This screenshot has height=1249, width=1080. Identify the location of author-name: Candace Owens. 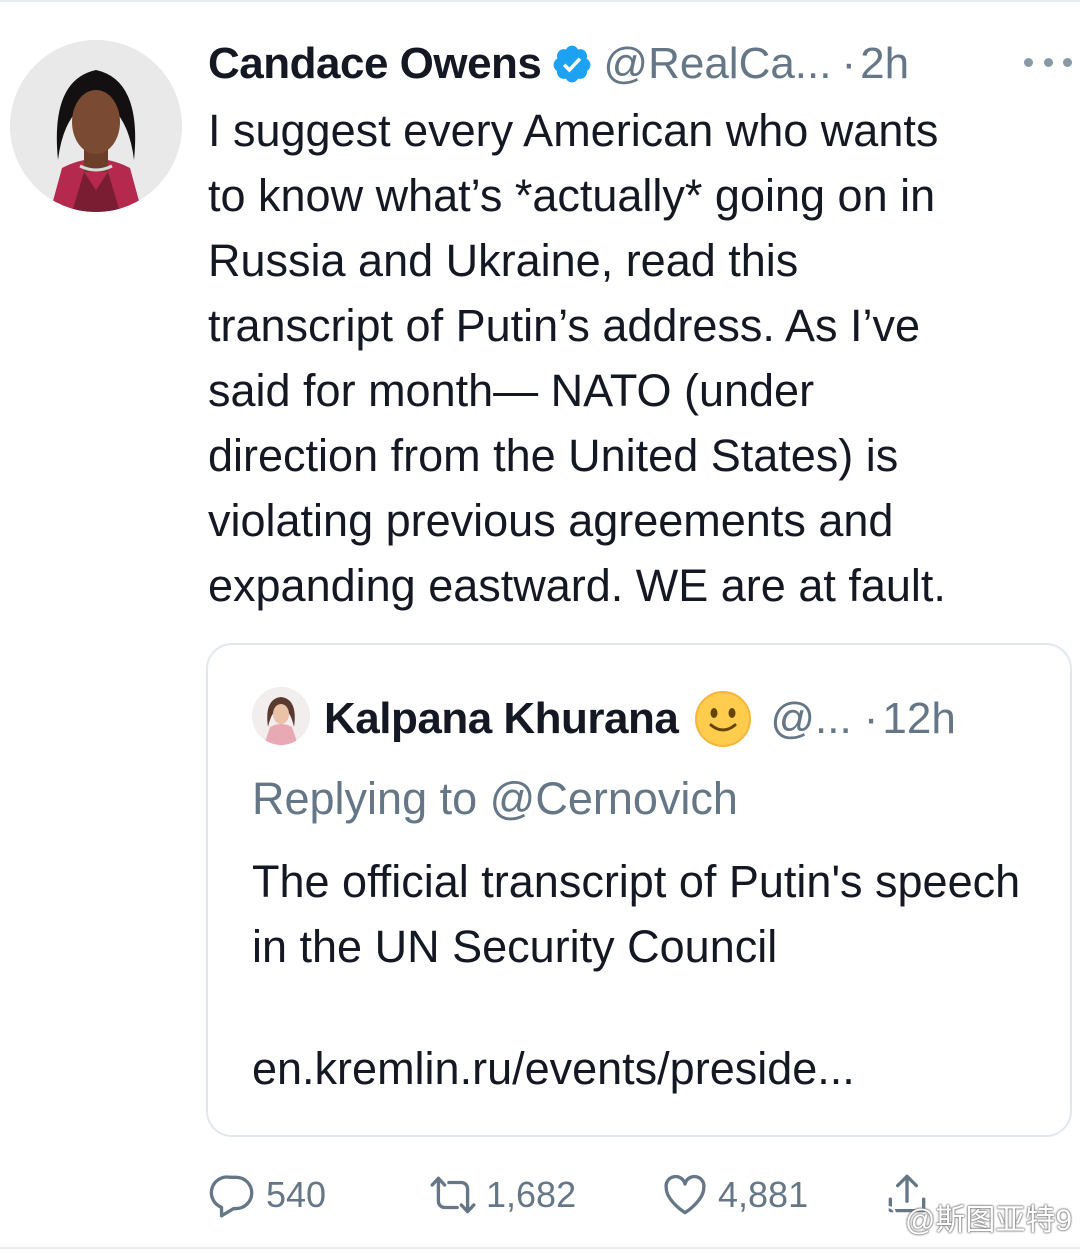
(375, 64).